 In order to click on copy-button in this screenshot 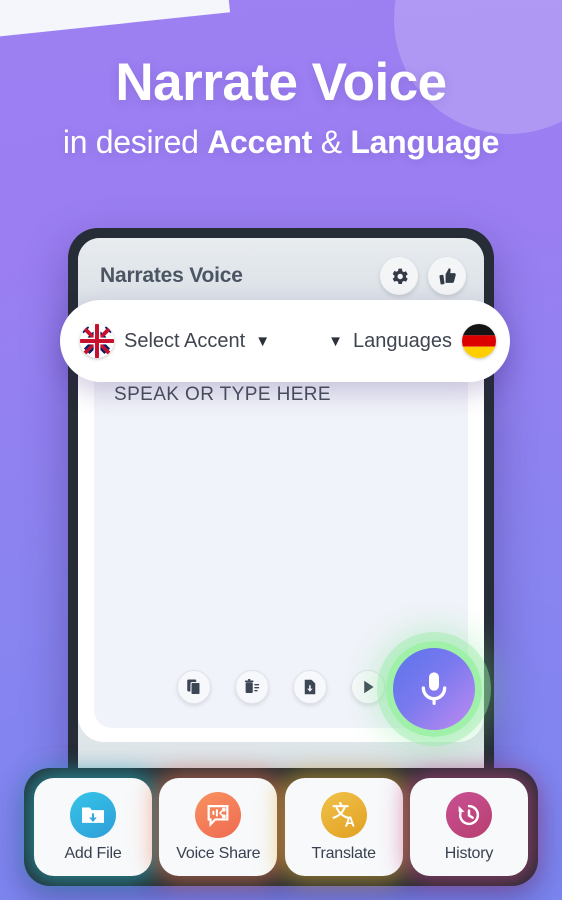, I will do `click(194, 687)`.